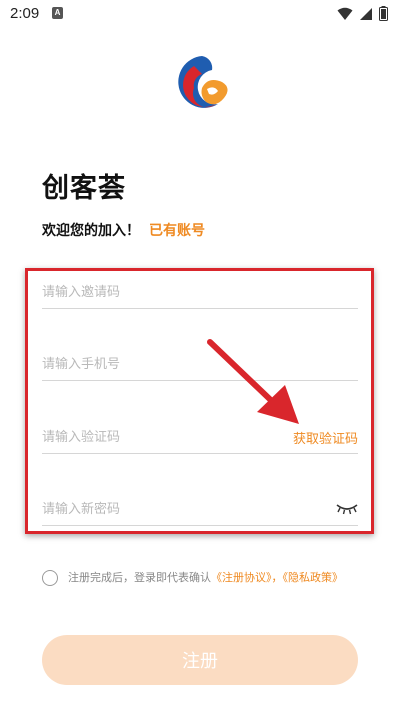 This screenshot has width=400, height=710. What do you see at coordinates (253, 381) in the screenshot?
I see `annotation-arrow` at bounding box center [253, 381].